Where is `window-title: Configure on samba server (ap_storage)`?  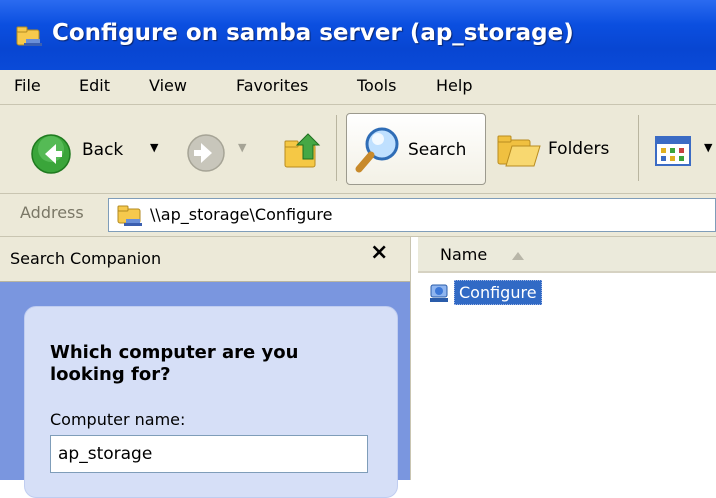 window-title: Configure on samba server (ap_storage) is located at coordinates (313, 33).